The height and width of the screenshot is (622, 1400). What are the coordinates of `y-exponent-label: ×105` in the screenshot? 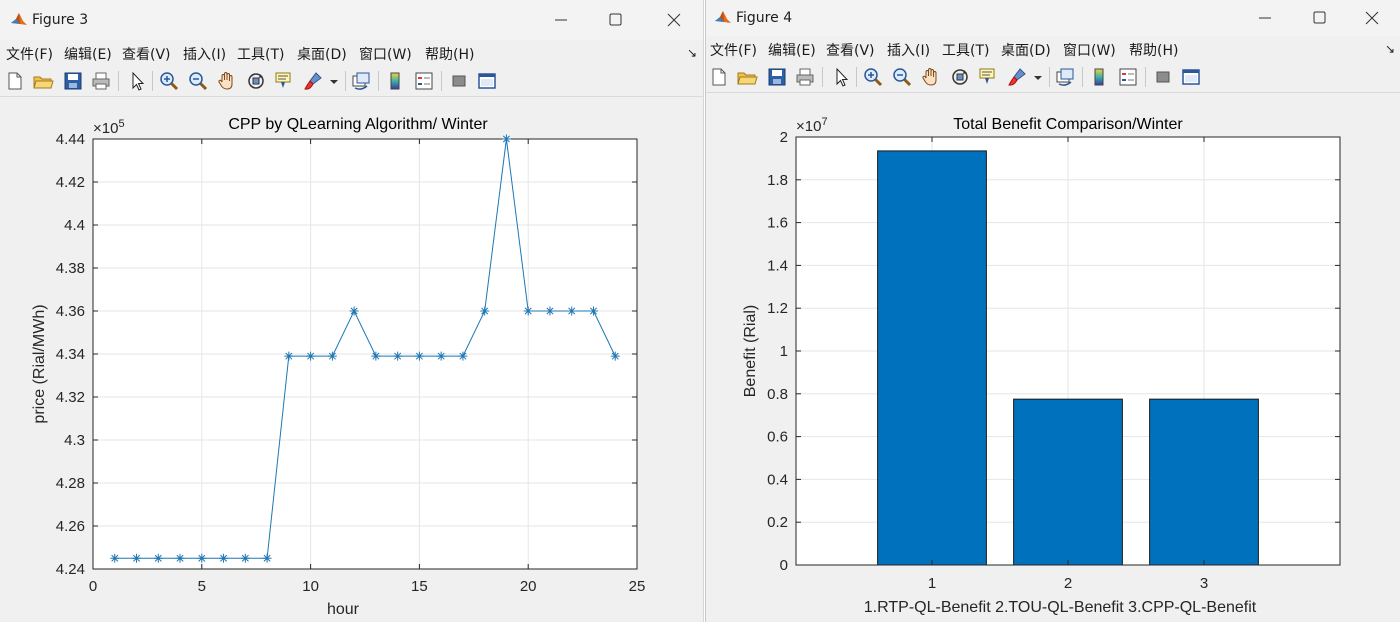 It's located at (109, 127).